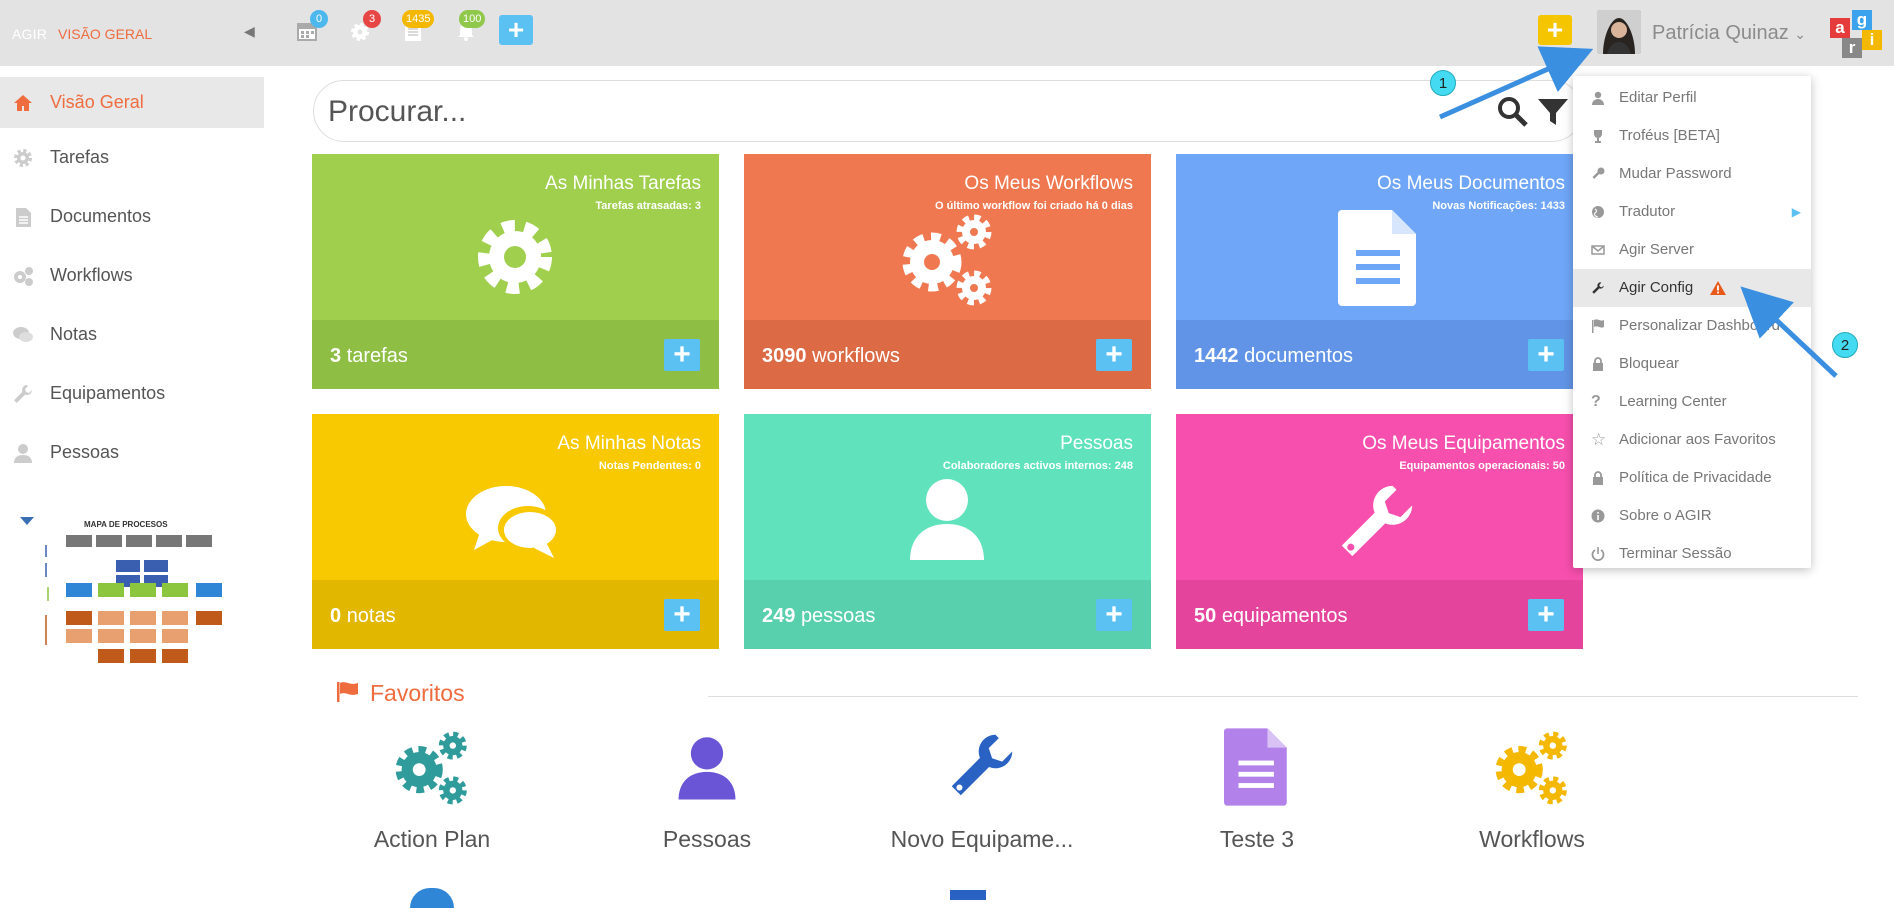 This screenshot has width=1894, height=908. What do you see at coordinates (418, 19) in the screenshot?
I see `documents-badge: 1435` at bounding box center [418, 19].